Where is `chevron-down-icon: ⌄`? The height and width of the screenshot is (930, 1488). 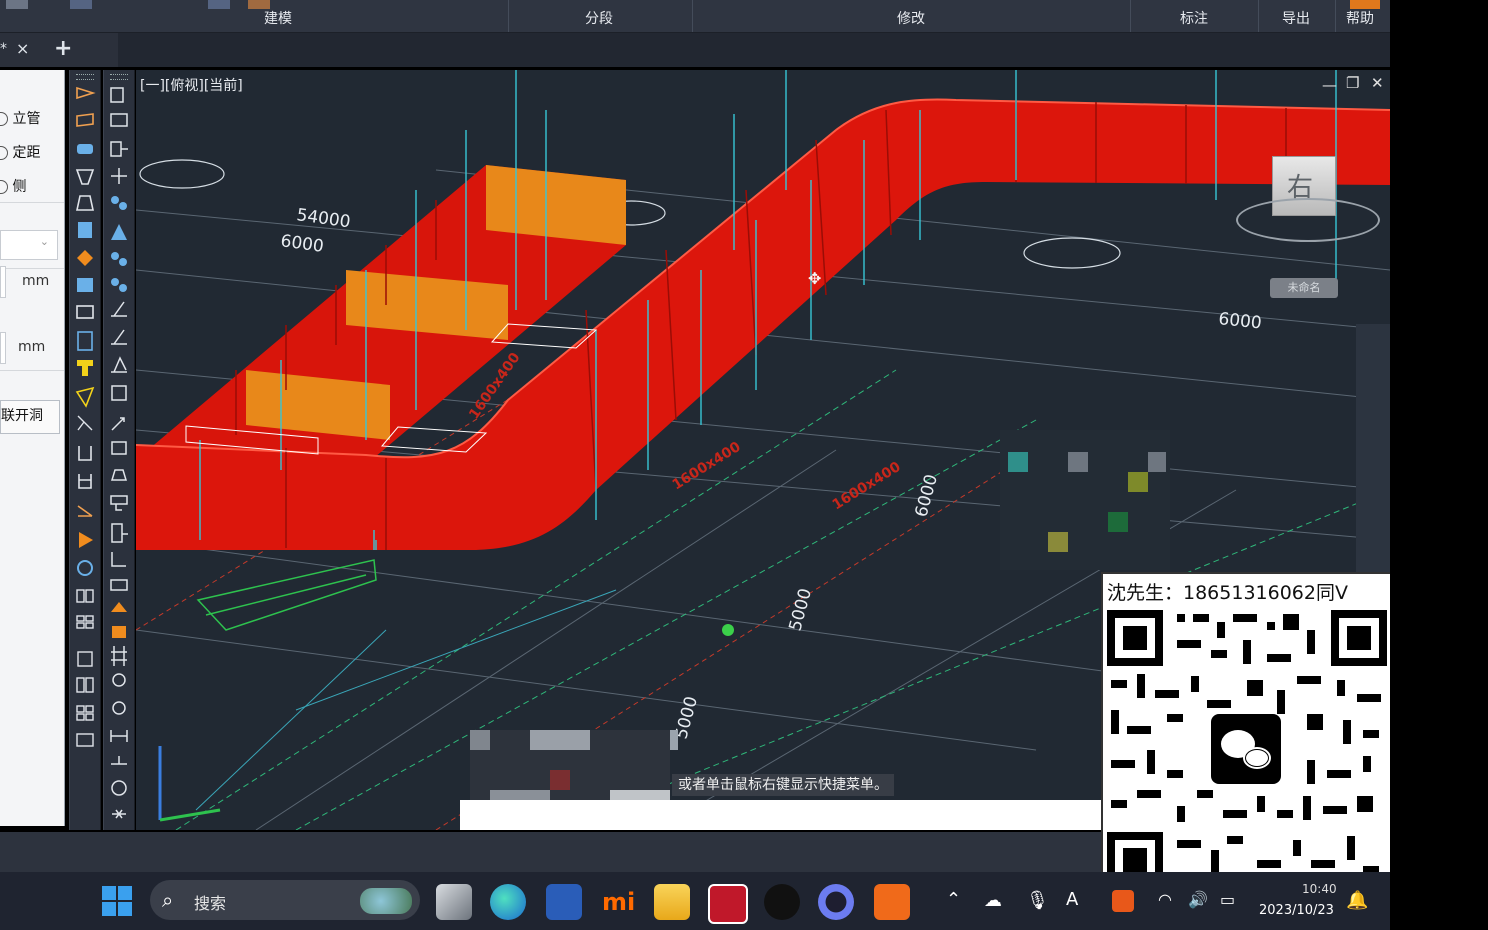 chevron-down-icon: ⌄ is located at coordinates (44, 241).